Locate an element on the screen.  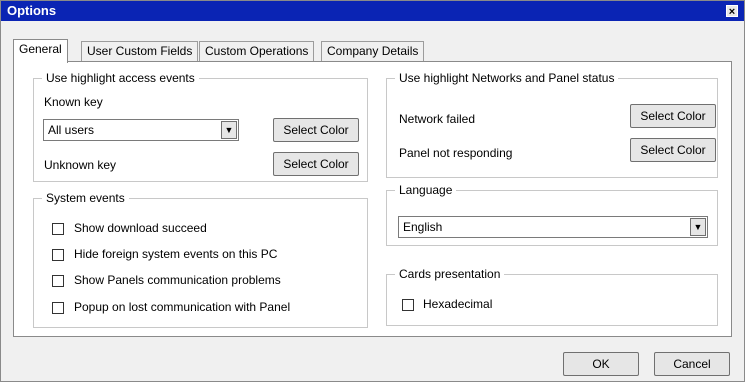
label-hexadecimal: Hexadecimal is located at coordinates (458, 304).